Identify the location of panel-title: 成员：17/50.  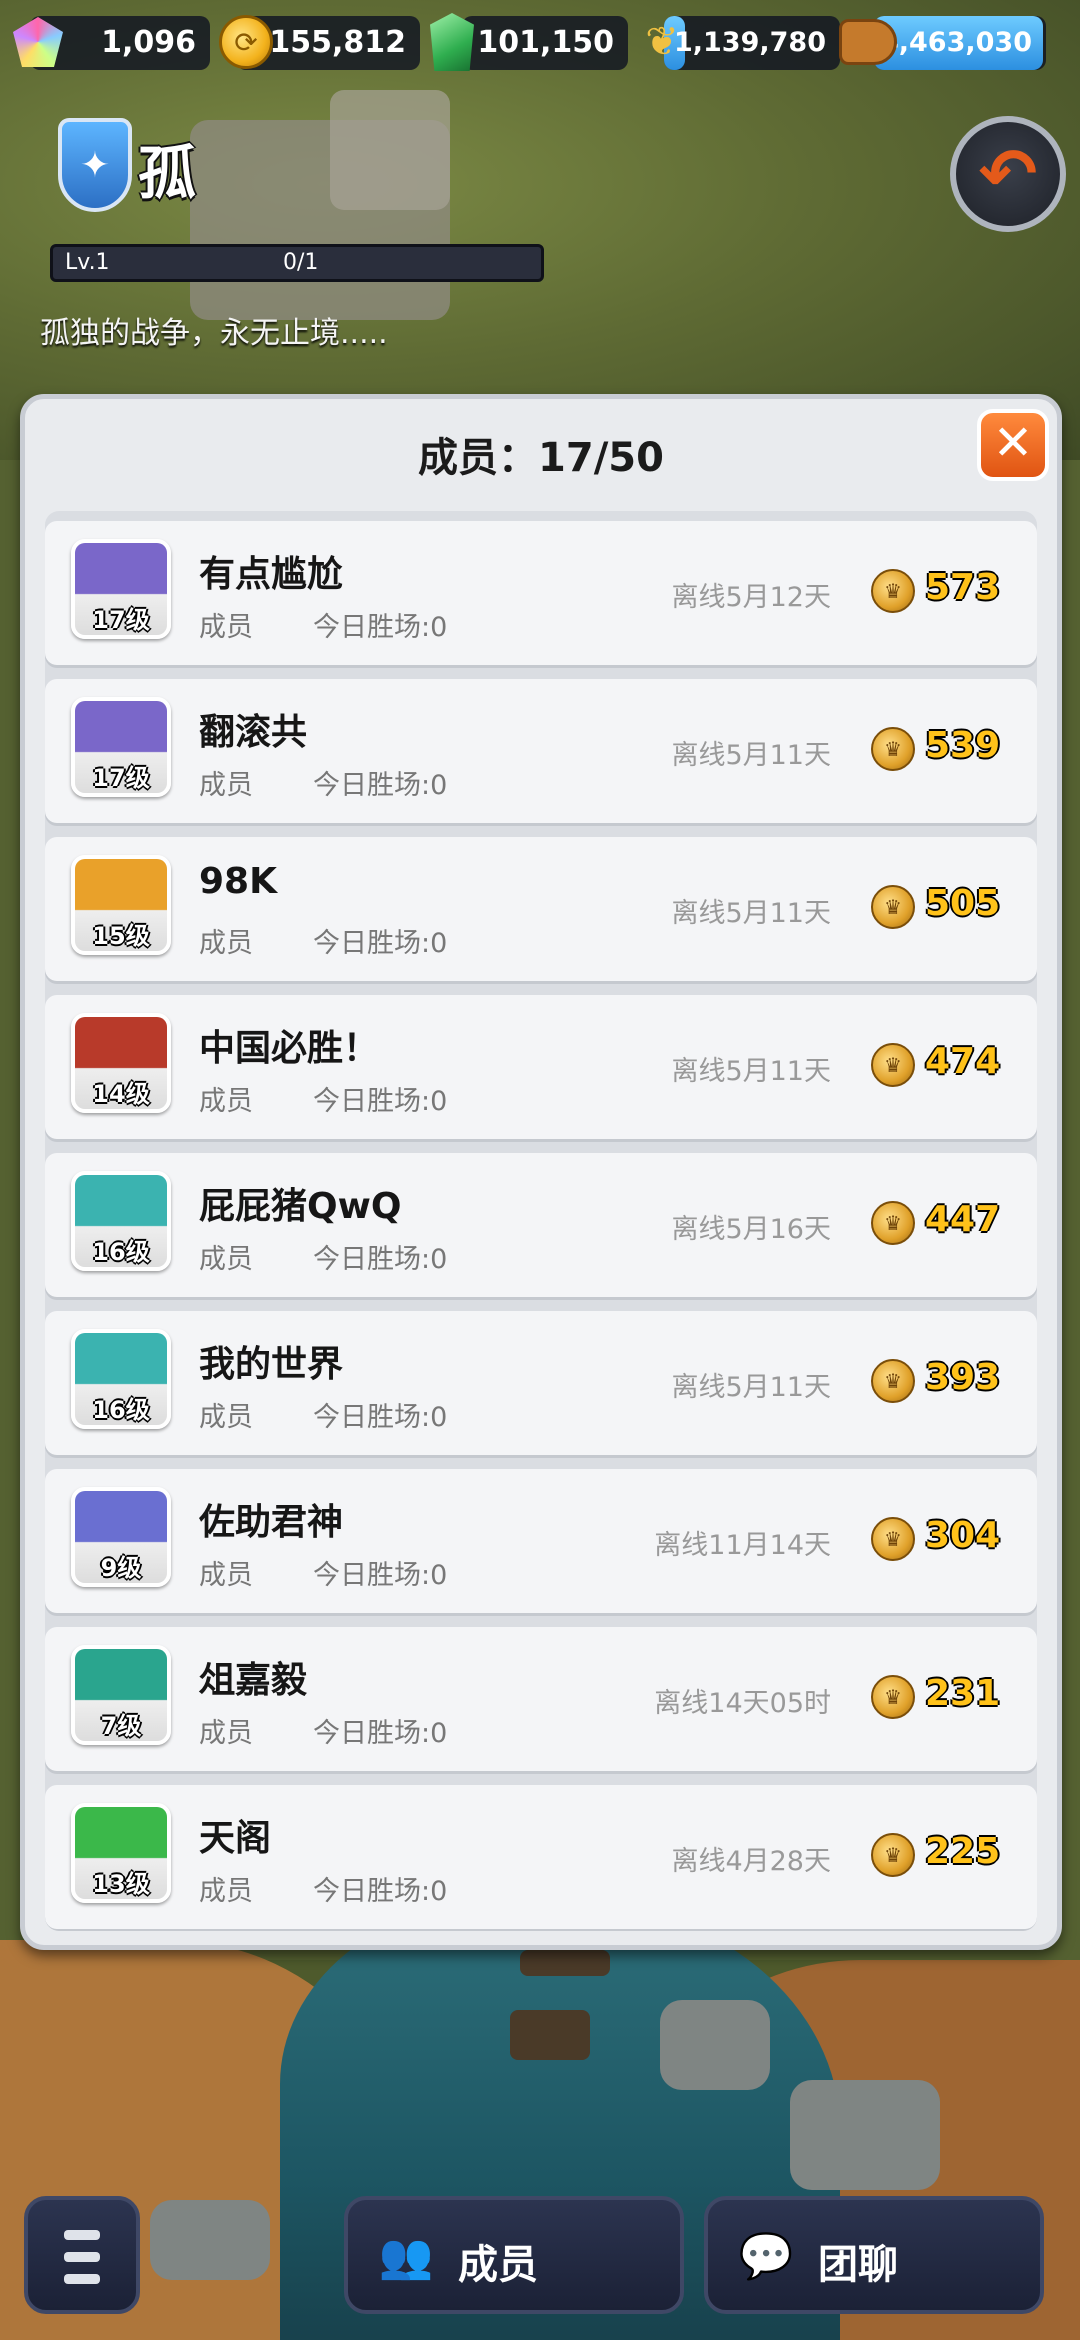
(541, 458).